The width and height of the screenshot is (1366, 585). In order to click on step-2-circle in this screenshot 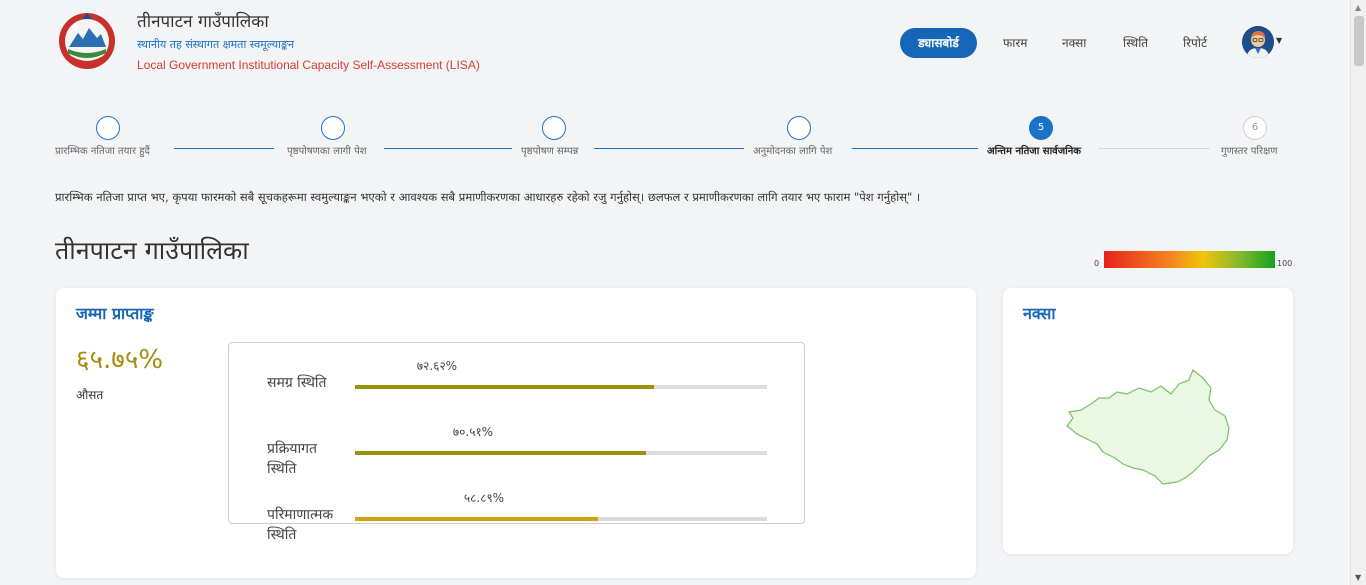, I will do `click(333, 128)`.